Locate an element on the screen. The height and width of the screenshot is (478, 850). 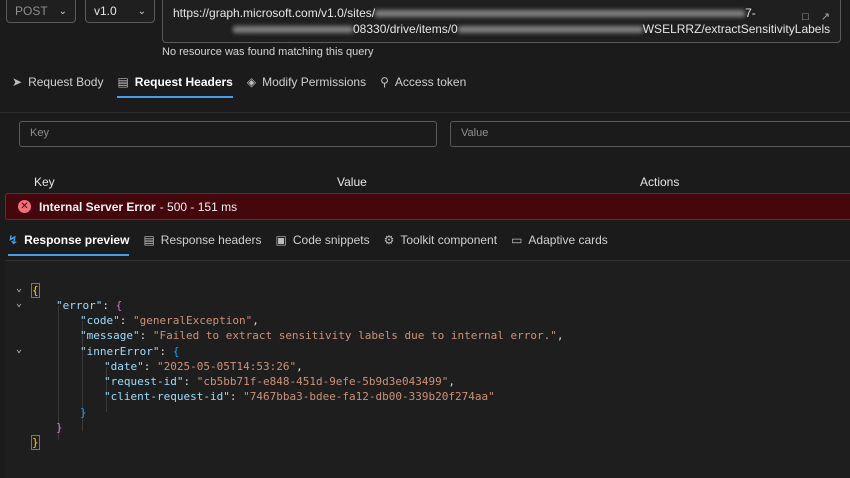
value-input: Value is located at coordinates (650, 134).